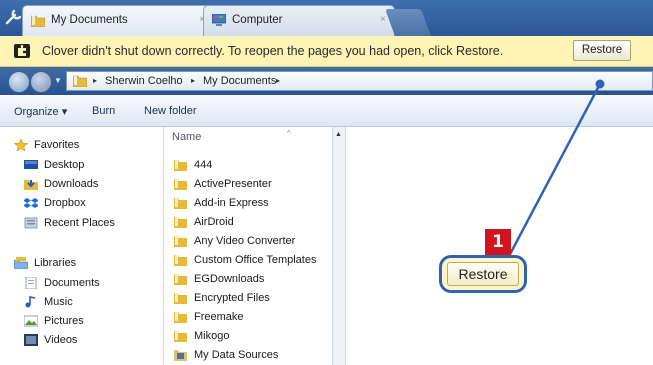 The image size is (653, 365). What do you see at coordinates (58, 80) in the screenshot?
I see `history-dropdown-icon: ▼` at bounding box center [58, 80].